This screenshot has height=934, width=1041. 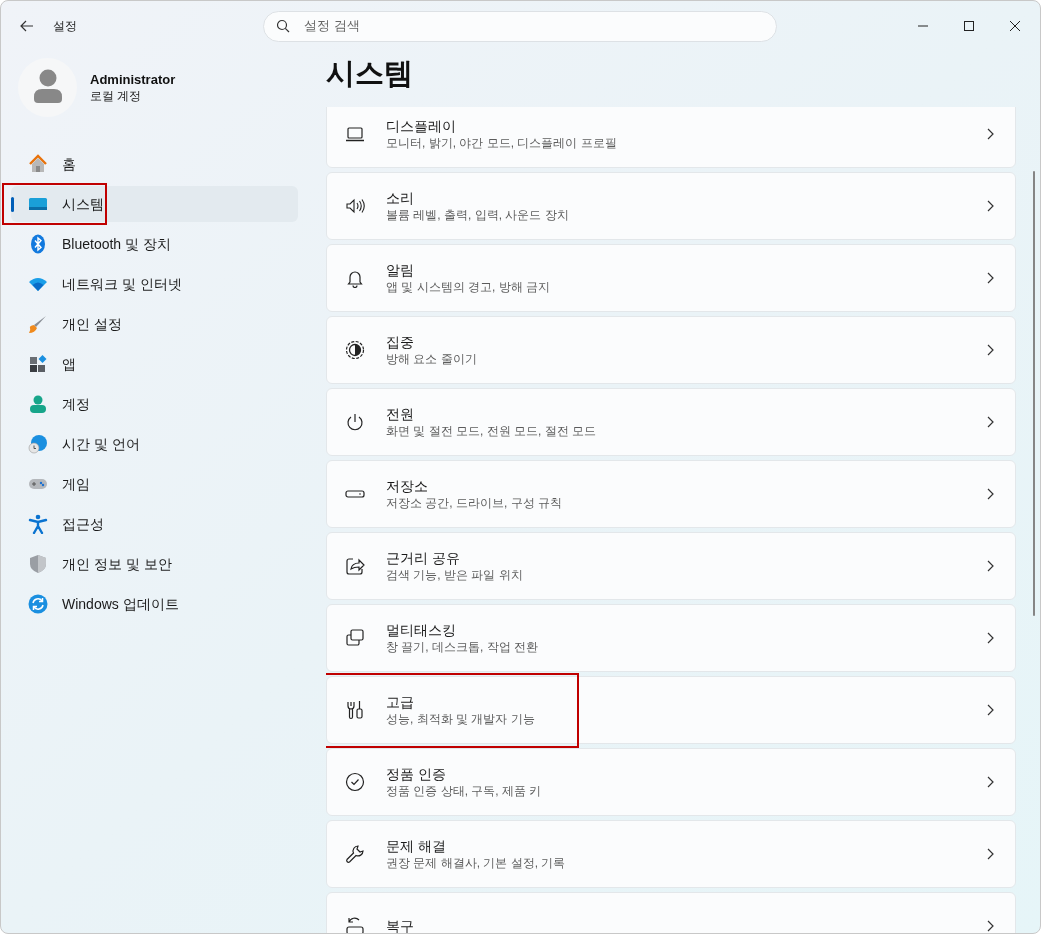 I want to click on sidebar-item: 접근성, so click(x=154, y=524).